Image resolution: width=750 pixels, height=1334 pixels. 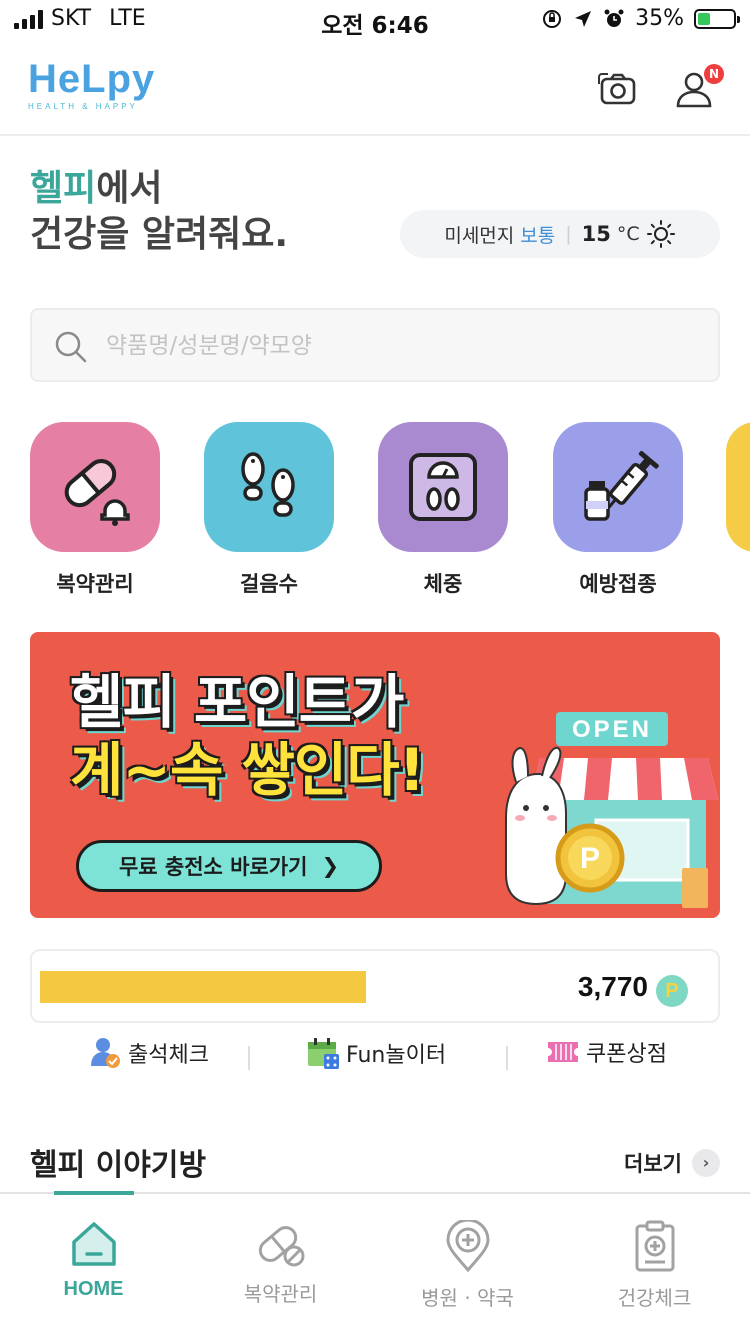 What do you see at coordinates (596, 234) in the screenshot?
I see `temperature-value: 15` at bounding box center [596, 234].